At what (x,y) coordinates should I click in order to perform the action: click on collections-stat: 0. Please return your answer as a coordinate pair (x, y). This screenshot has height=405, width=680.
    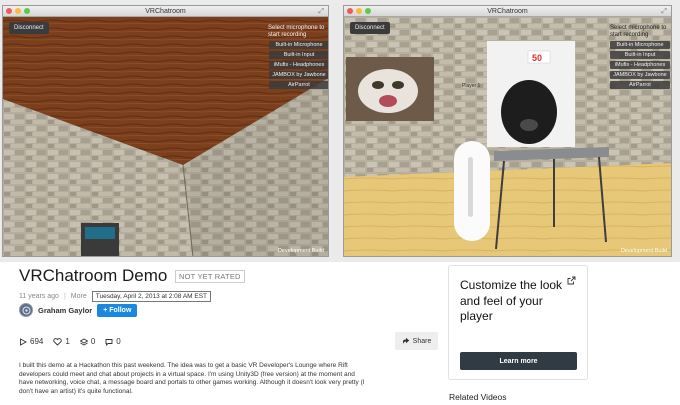
    Looking at the image, I should click on (87, 341).